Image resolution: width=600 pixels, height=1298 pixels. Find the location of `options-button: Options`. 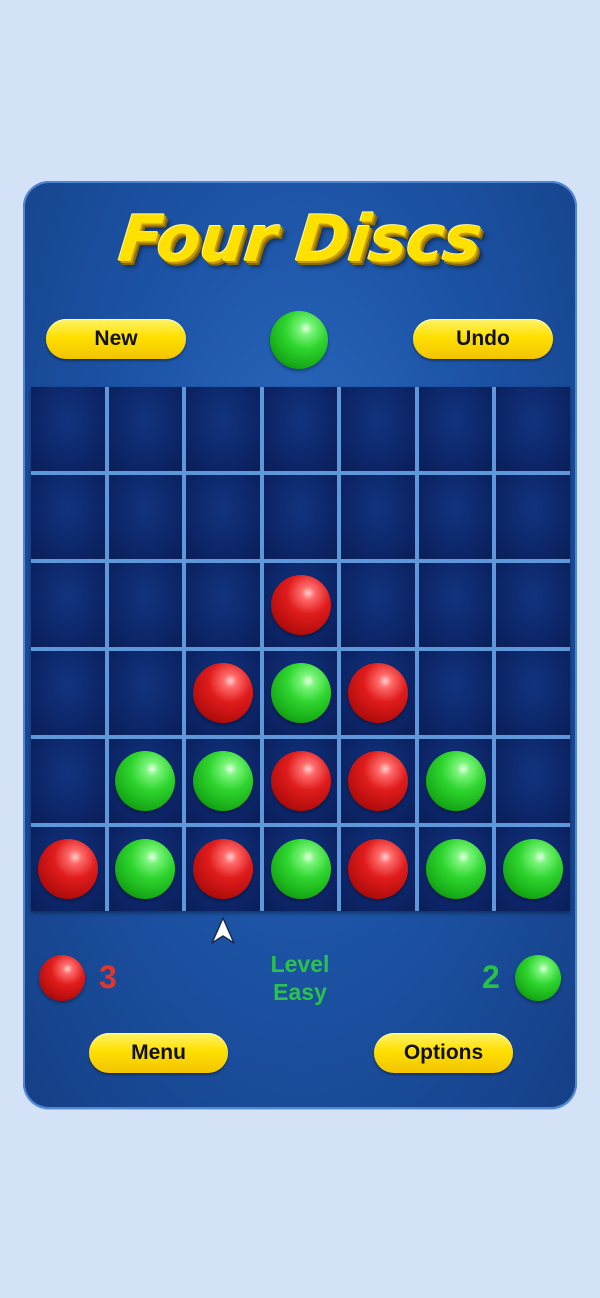

options-button: Options is located at coordinates (443, 1053).